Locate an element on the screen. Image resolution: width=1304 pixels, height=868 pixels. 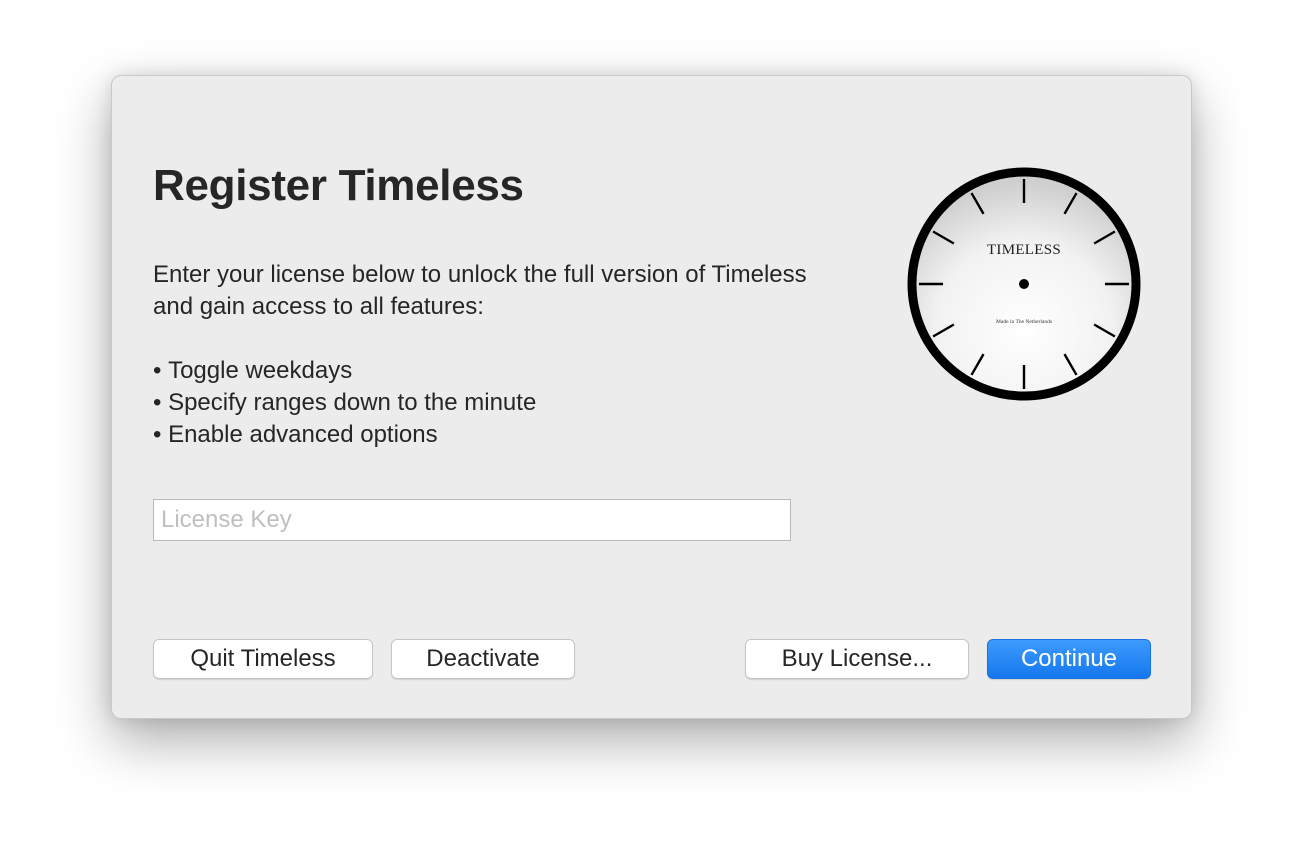
quit-button: Quit Timeless is located at coordinates (263, 659).